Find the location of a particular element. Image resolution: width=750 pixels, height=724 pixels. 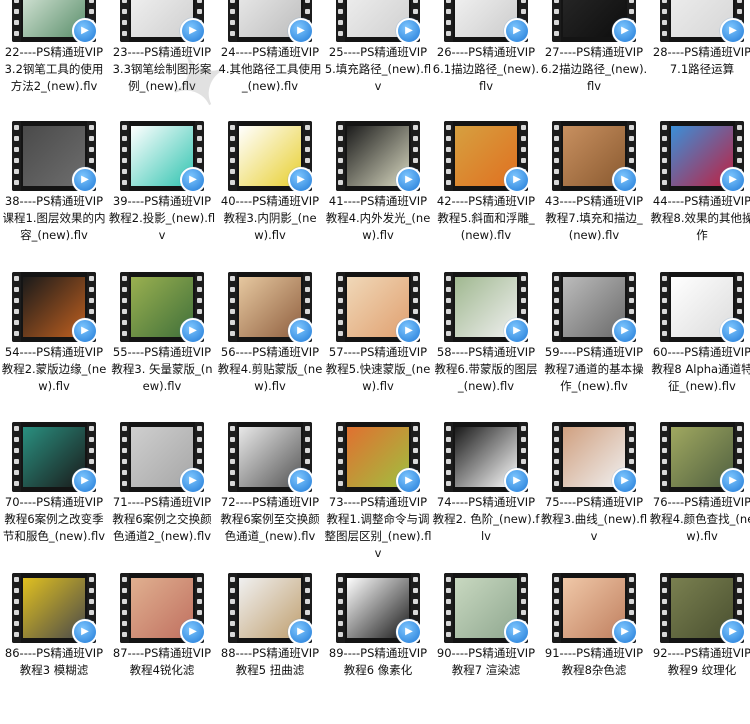

file-name: 44----PS精通班VIP教程8.效果的其他操作 is located at coordinates (700, 218).